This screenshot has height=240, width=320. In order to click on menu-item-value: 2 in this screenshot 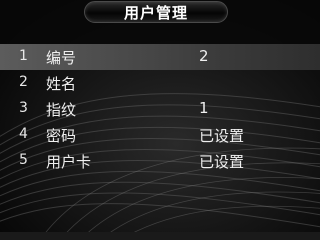, I will do `click(204, 56)`.